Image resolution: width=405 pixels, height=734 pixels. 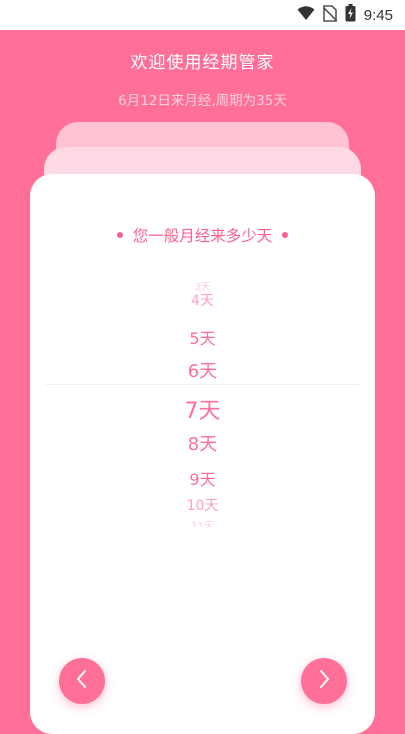 I want to click on dot-left-icon, so click(x=119, y=235).